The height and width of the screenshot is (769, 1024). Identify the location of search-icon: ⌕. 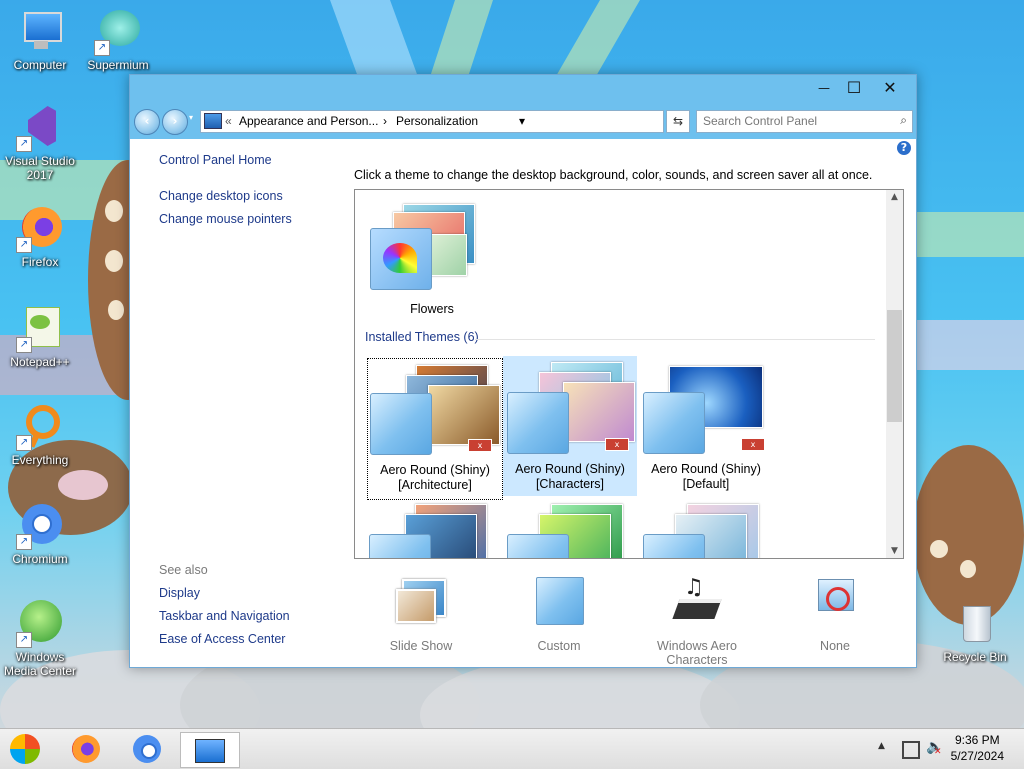
(903, 120).